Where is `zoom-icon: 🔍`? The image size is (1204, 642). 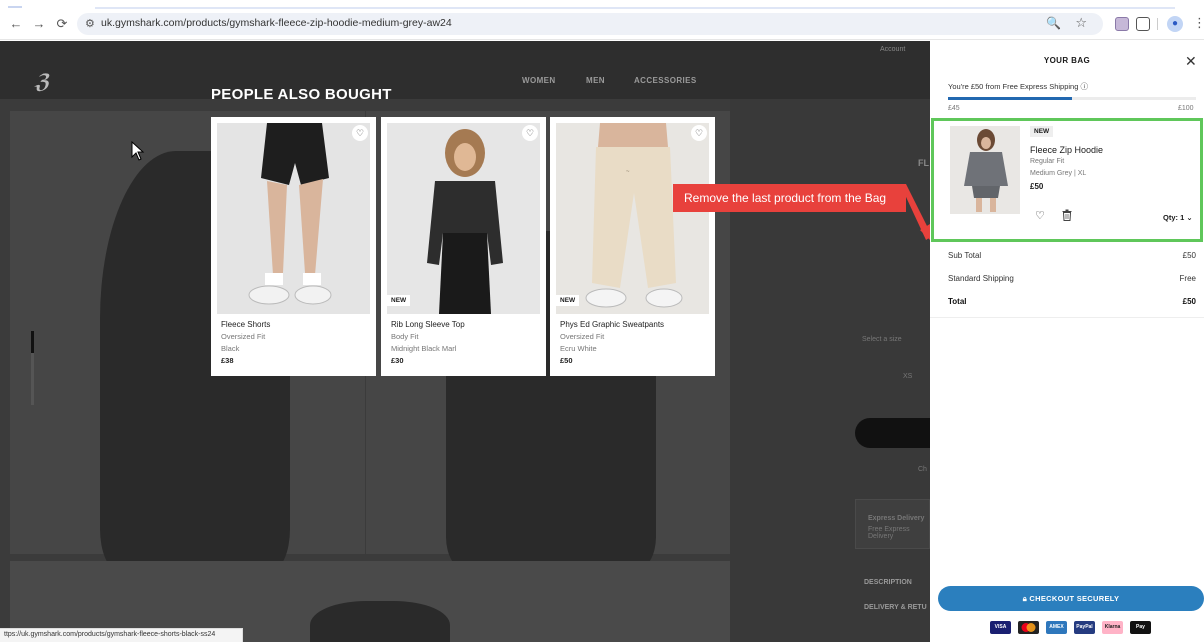
zoom-icon: 🔍 is located at coordinates (1053, 23).